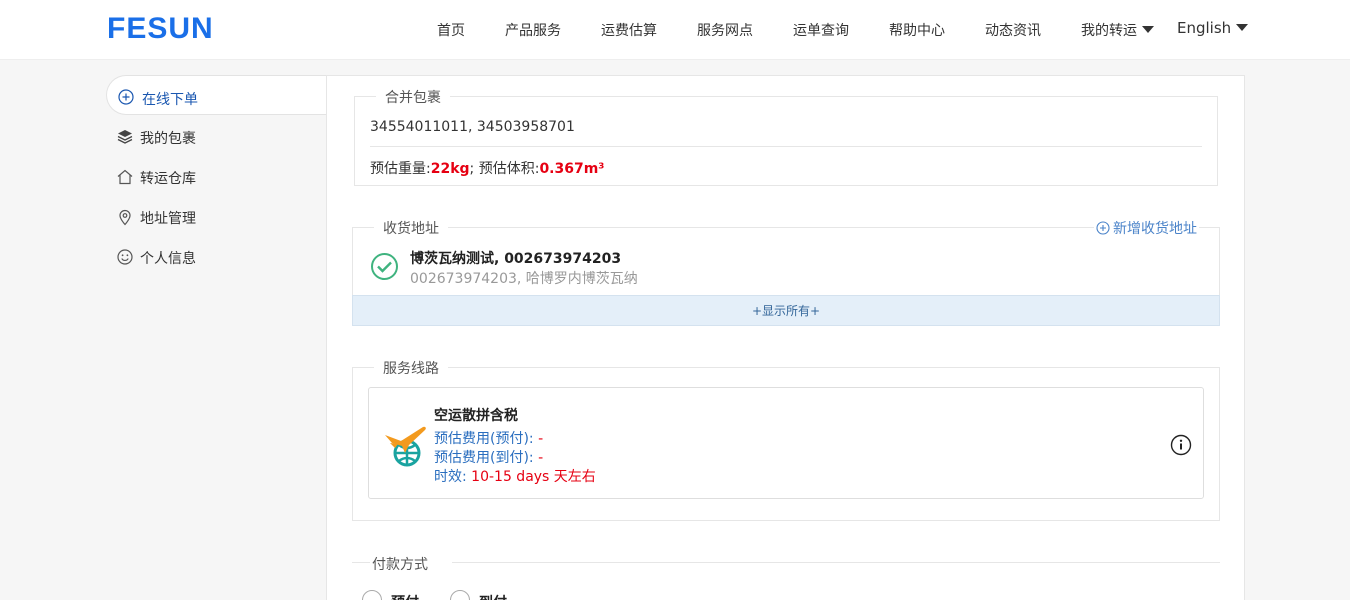 The height and width of the screenshot is (600, 1350). I want to click on nav-service-points: 服务网点, so click(725, 30).